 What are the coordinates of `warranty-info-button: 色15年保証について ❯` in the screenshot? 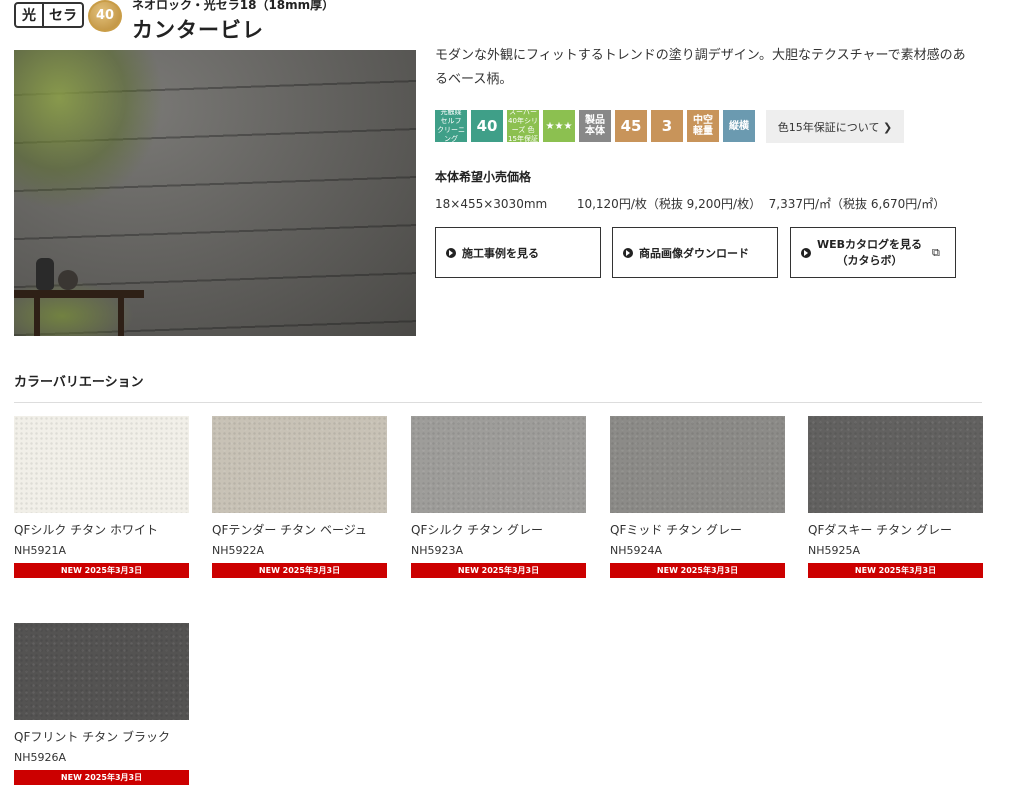 It's located at (835, 126).